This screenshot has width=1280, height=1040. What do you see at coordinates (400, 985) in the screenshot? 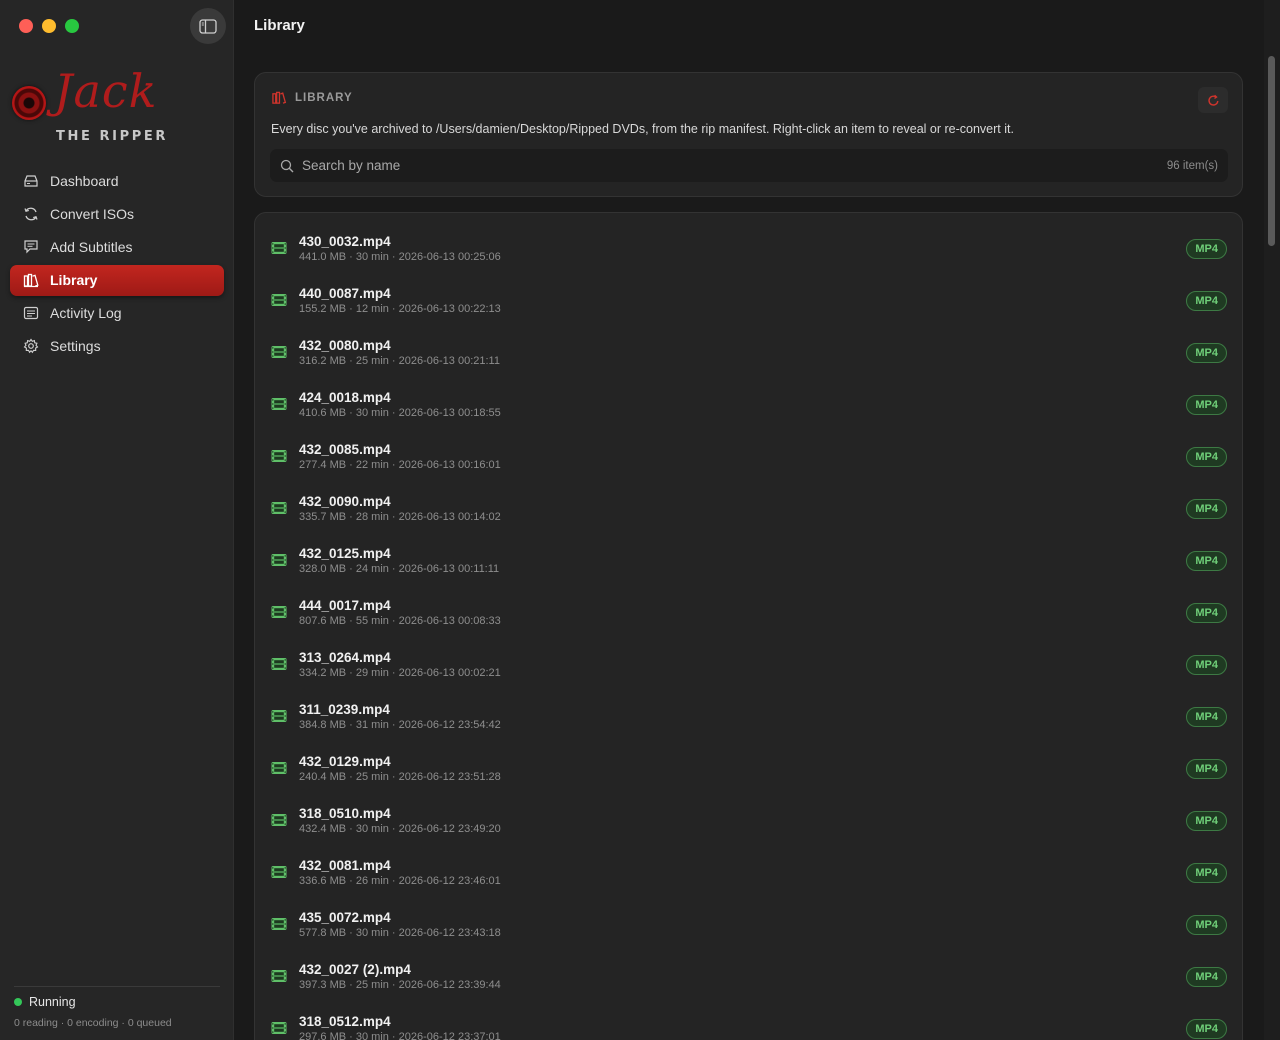
I see `file-meta: 397.3 MB · 25 min · 2026-06-12 23:39:44` at bounding box center [400, 985].